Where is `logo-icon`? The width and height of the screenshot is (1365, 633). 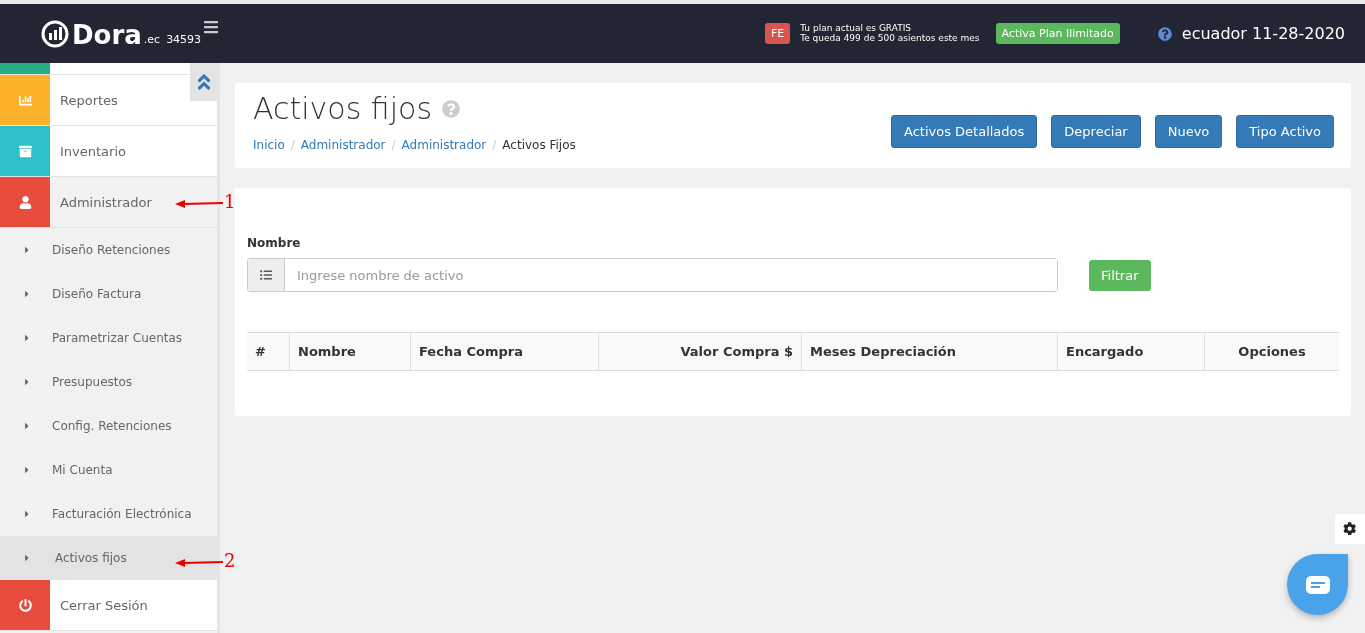
logo-icon is located at coordinates (55, 33).